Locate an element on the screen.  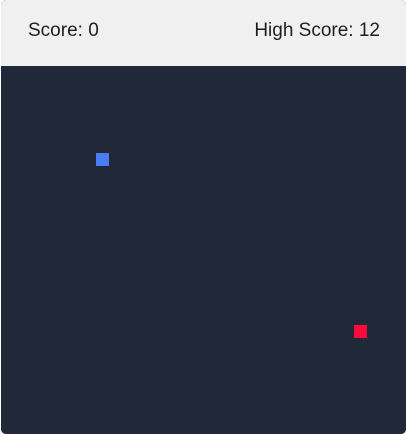
food-item is located at coordinates (360, 331).